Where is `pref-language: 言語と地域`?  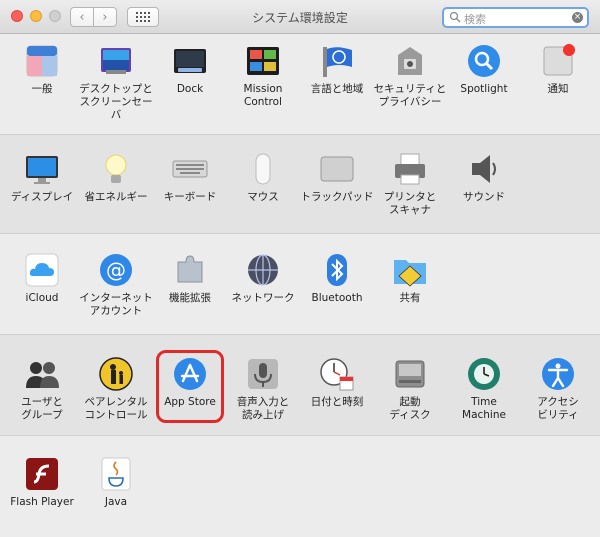
pref-language: 言語と地域 is located at coordinates (337, 69).